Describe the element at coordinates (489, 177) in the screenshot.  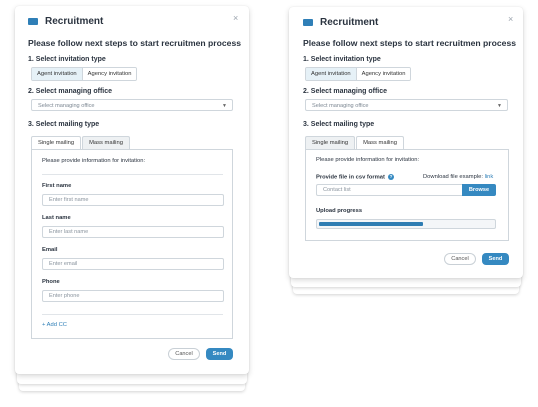
I see `download-link: link` at that location.